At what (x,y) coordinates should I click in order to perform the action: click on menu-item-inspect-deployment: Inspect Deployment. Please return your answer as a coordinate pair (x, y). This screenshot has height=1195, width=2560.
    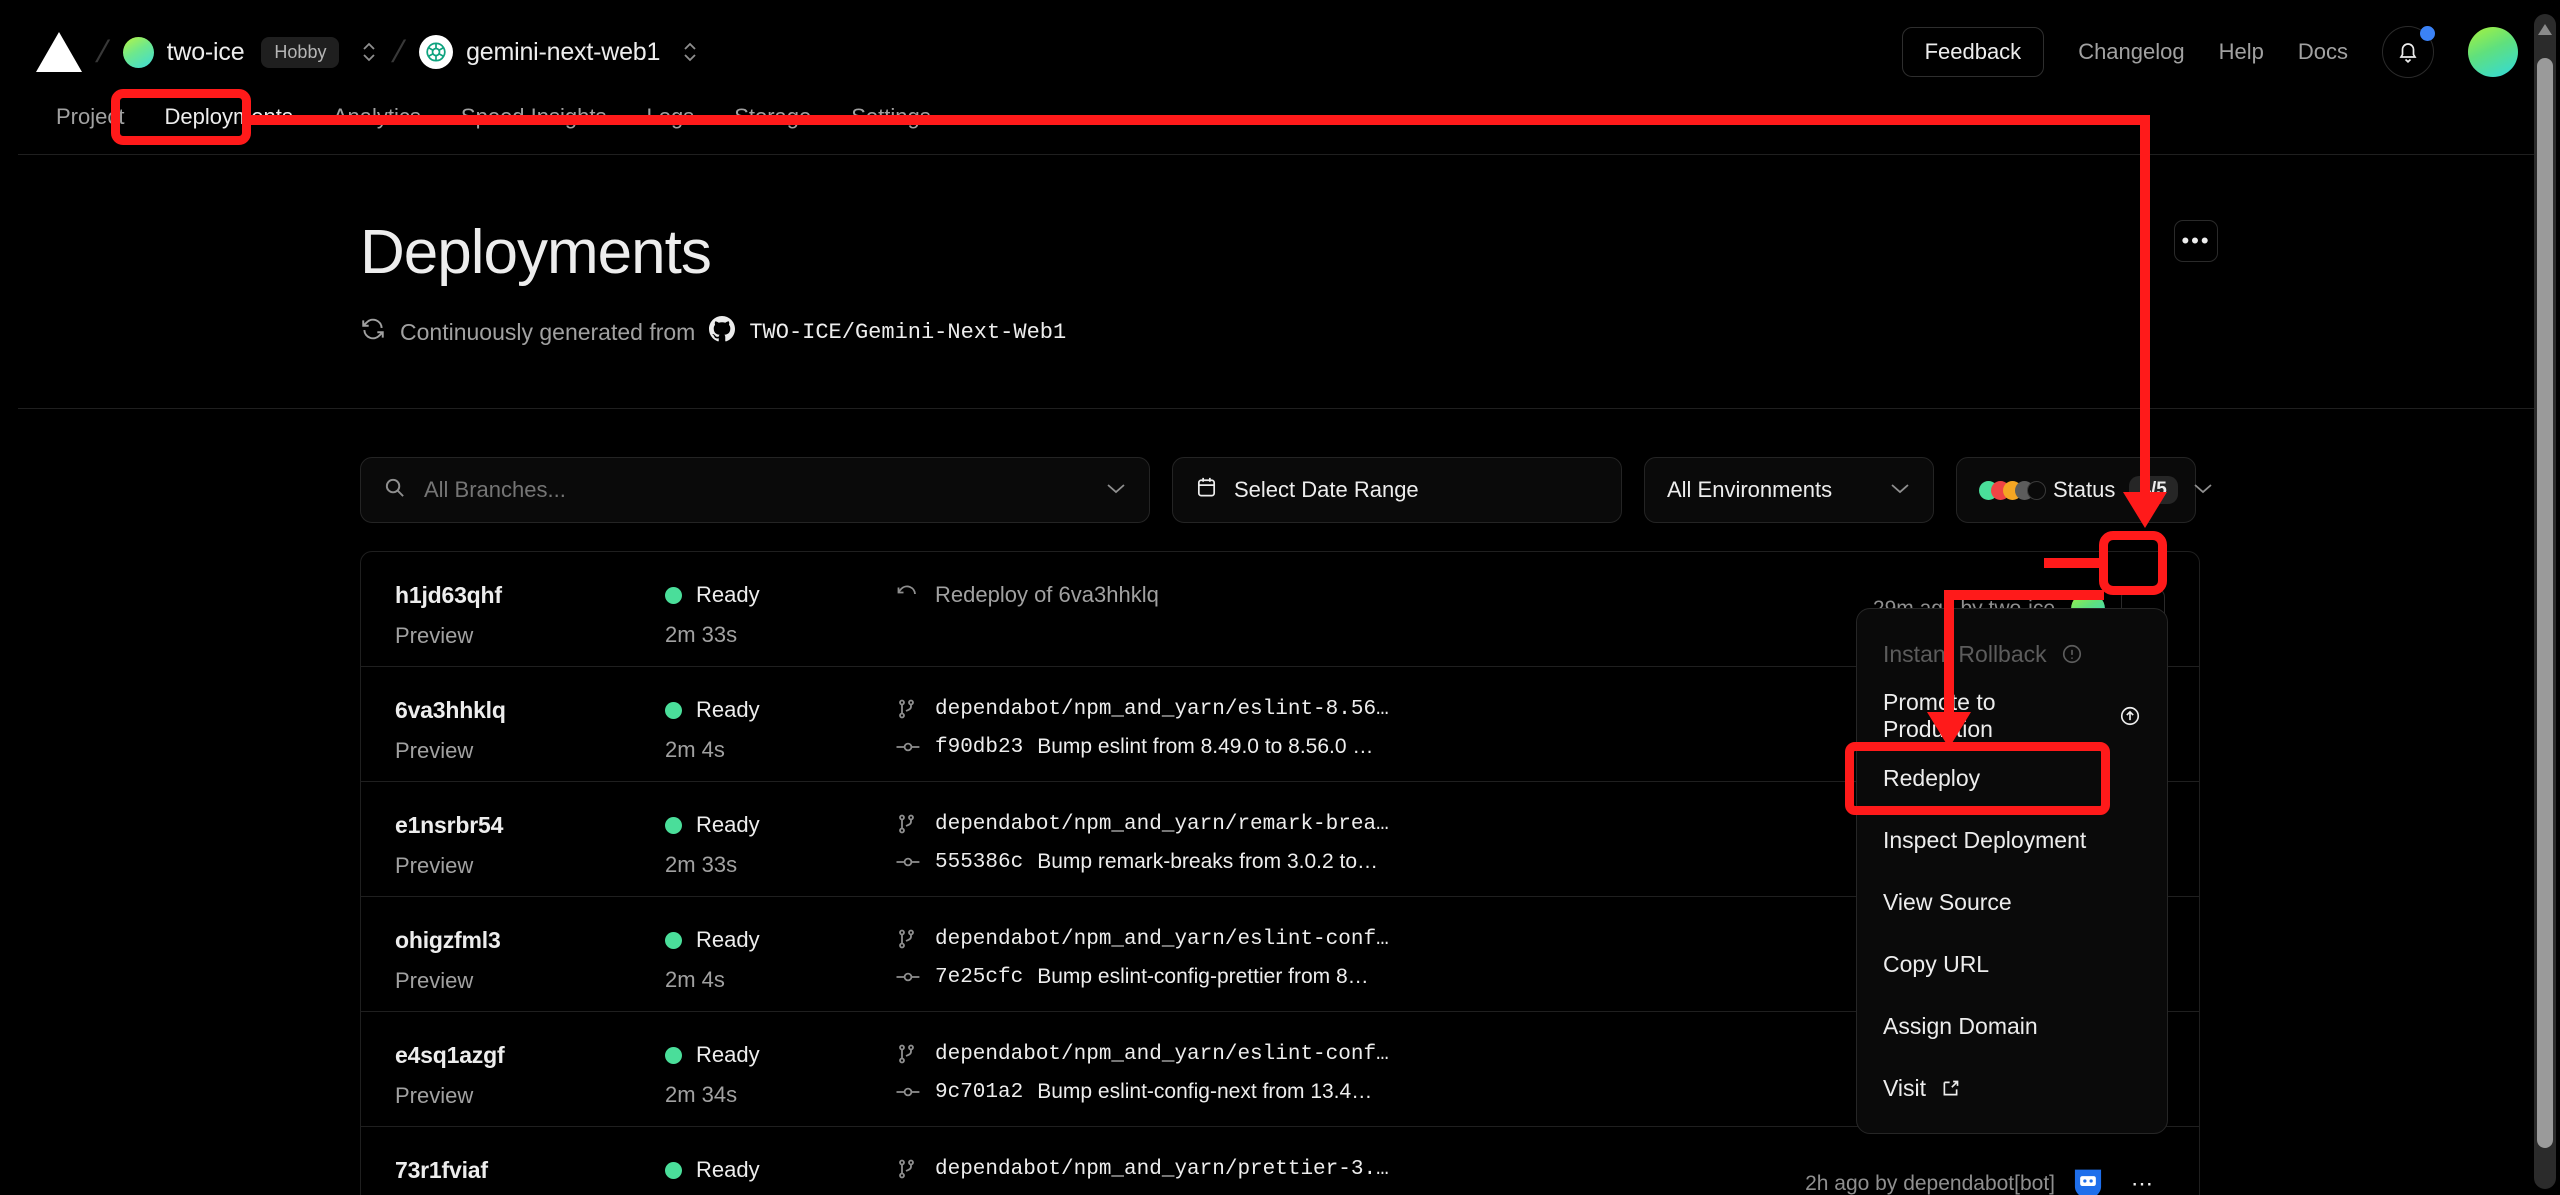
    Looking at the image, I should click on (2012, 840).